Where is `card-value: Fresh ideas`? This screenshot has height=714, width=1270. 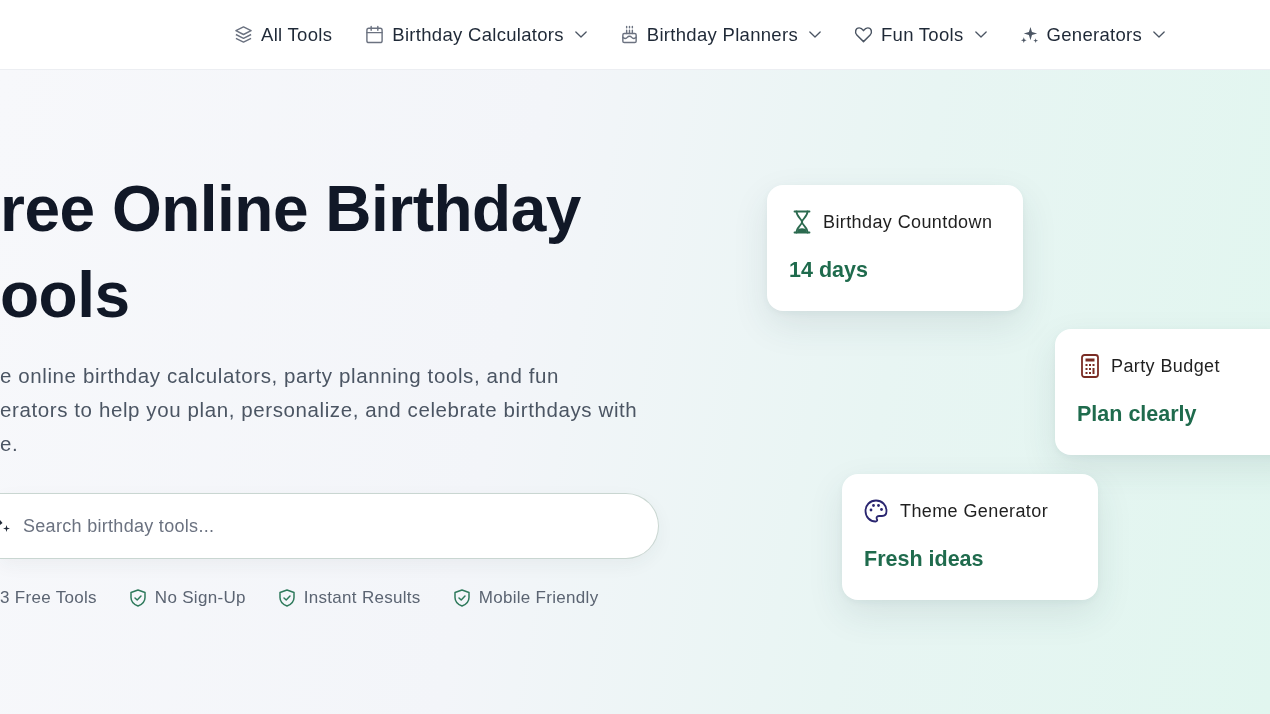 card-value: Fresh ideas is located at coordinates (924, 559).